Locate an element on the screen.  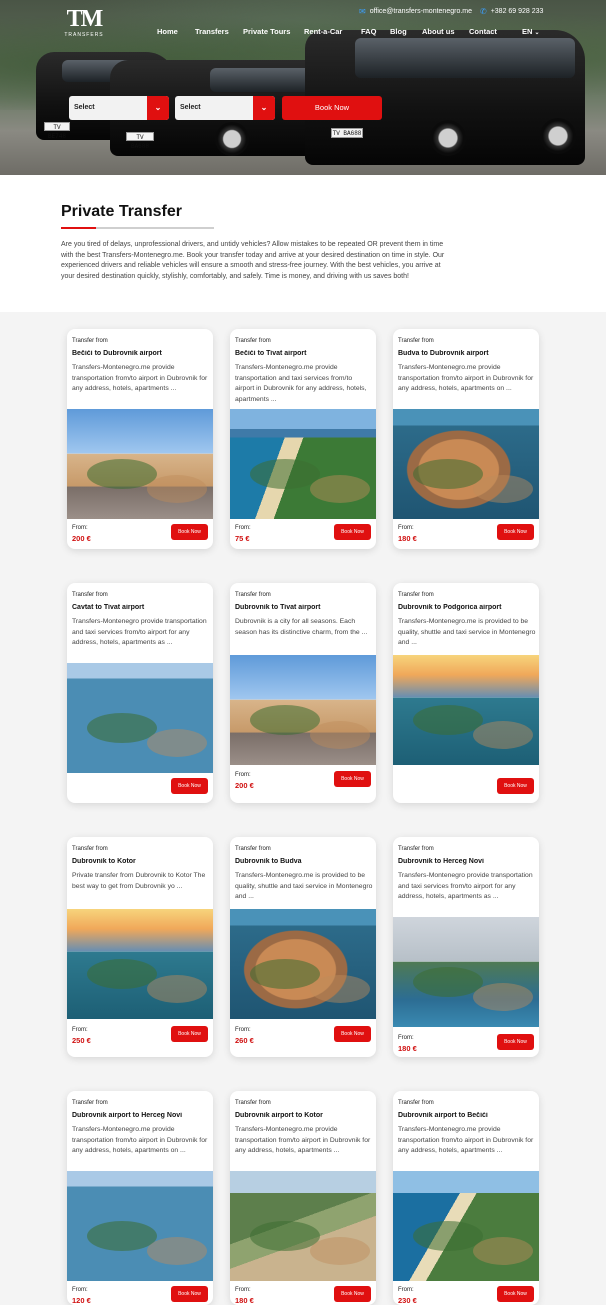
nav-blog: Blog is located at coordinates (398, 31).